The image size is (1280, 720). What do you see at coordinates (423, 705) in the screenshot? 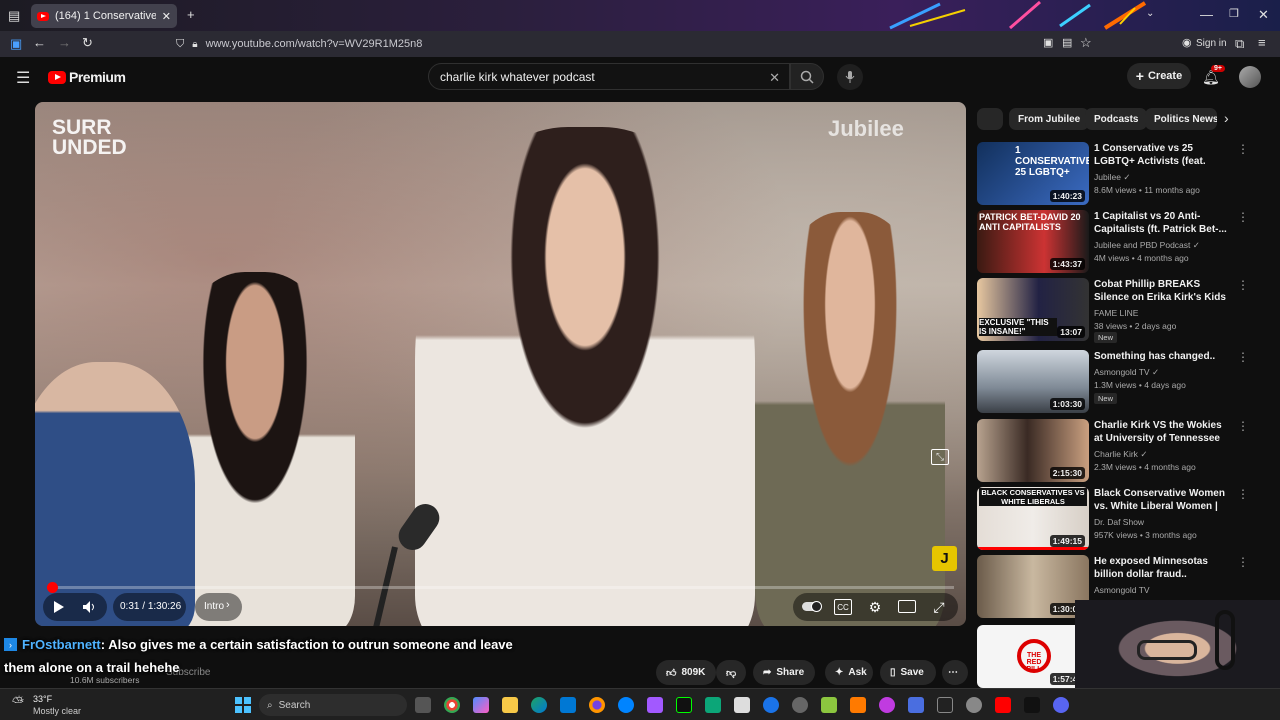
I see `task-view-icon` at bounding box center [423, 705].